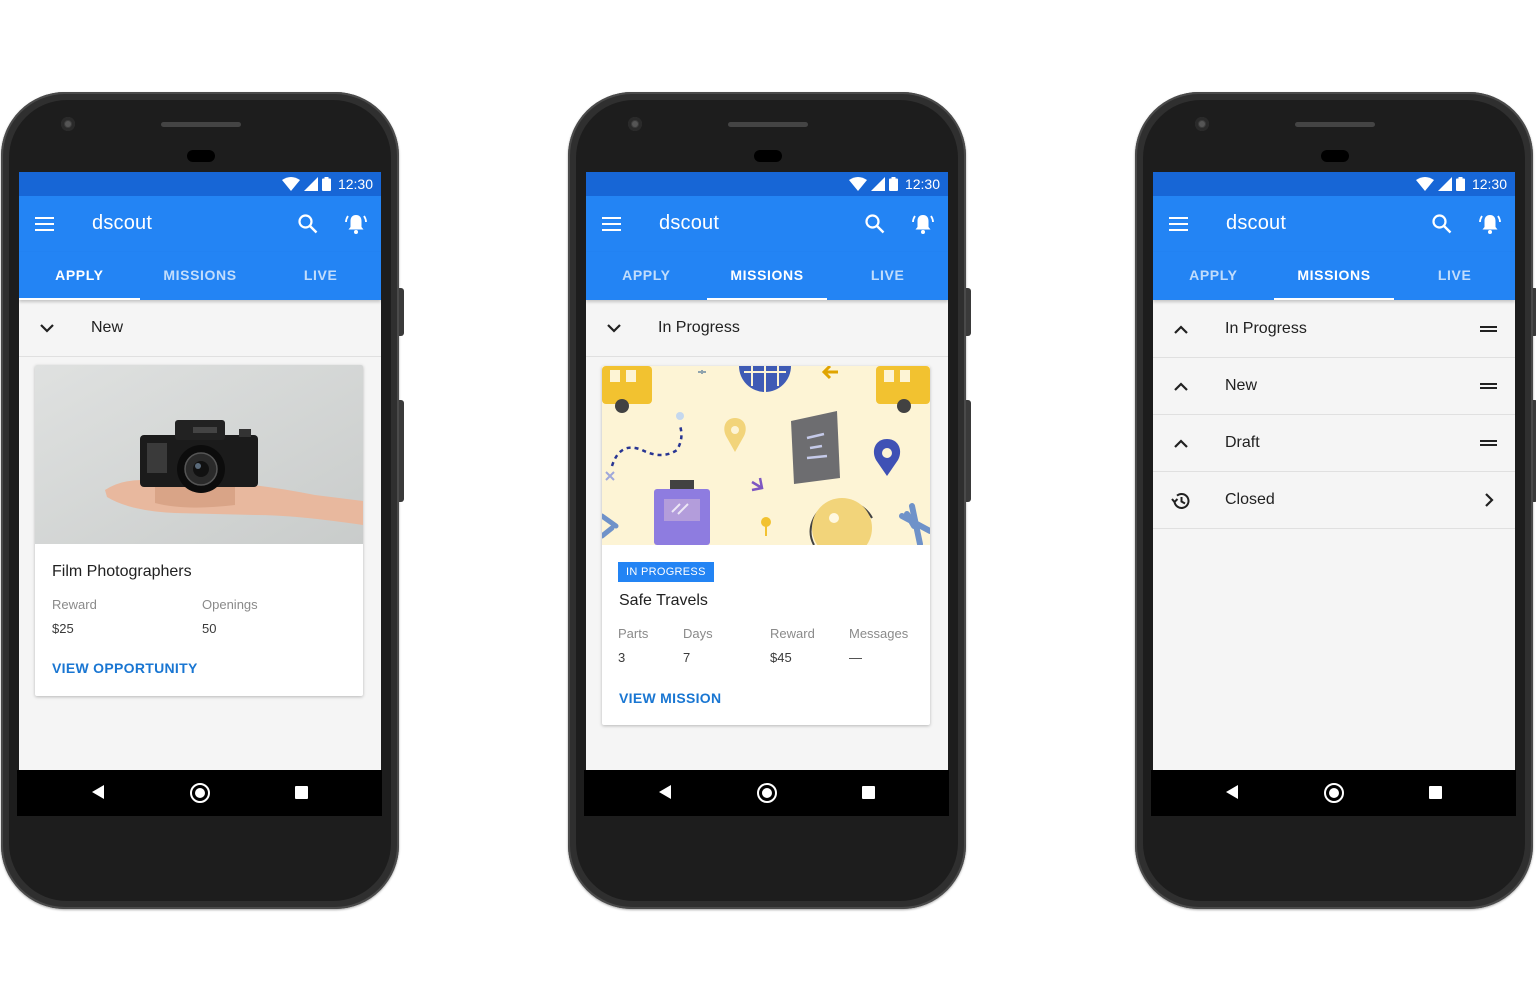  Describe the element at coordinates (670, 698) in the screenshot. I see `view-mission-button: VIEW MISSION` at that location.